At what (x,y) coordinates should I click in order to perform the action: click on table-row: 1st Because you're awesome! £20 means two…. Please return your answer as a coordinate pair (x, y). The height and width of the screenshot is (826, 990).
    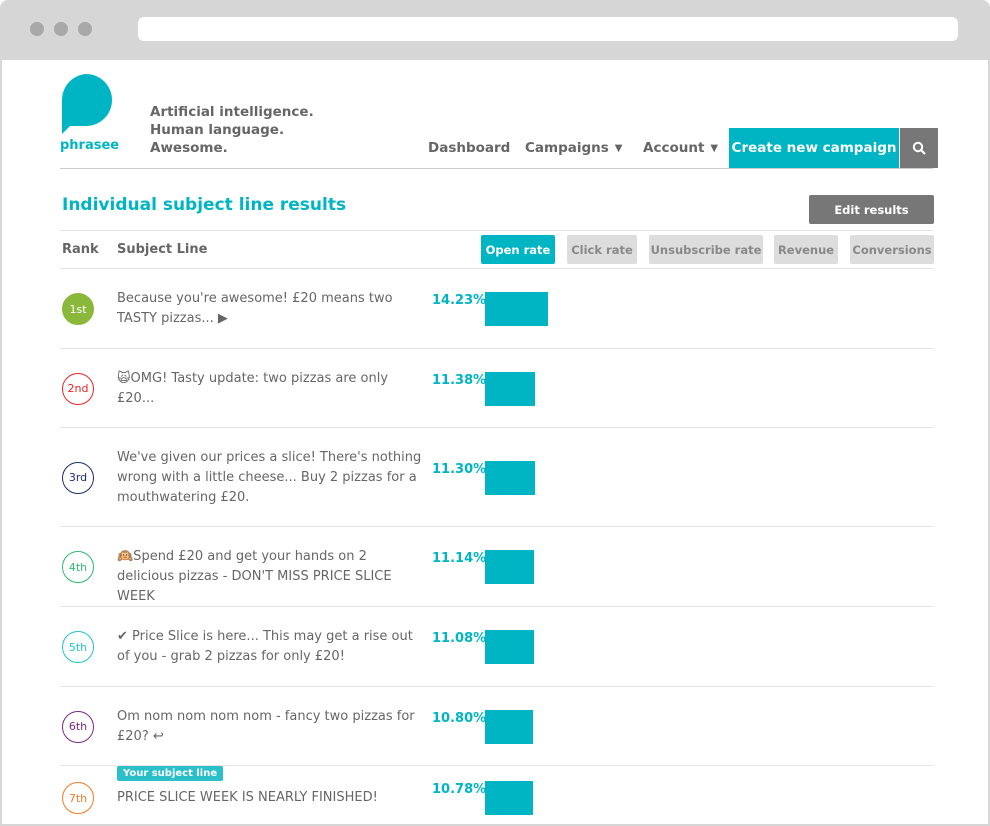
    Looking at the image, I should click on (497, 308).